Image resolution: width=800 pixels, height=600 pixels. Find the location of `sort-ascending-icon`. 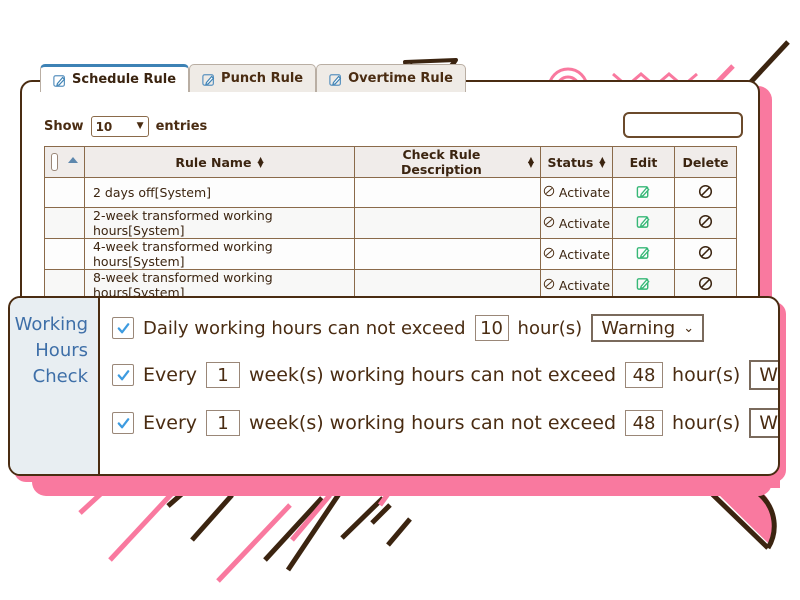

sort-ascending-icon is located at coordinates (73, 160).